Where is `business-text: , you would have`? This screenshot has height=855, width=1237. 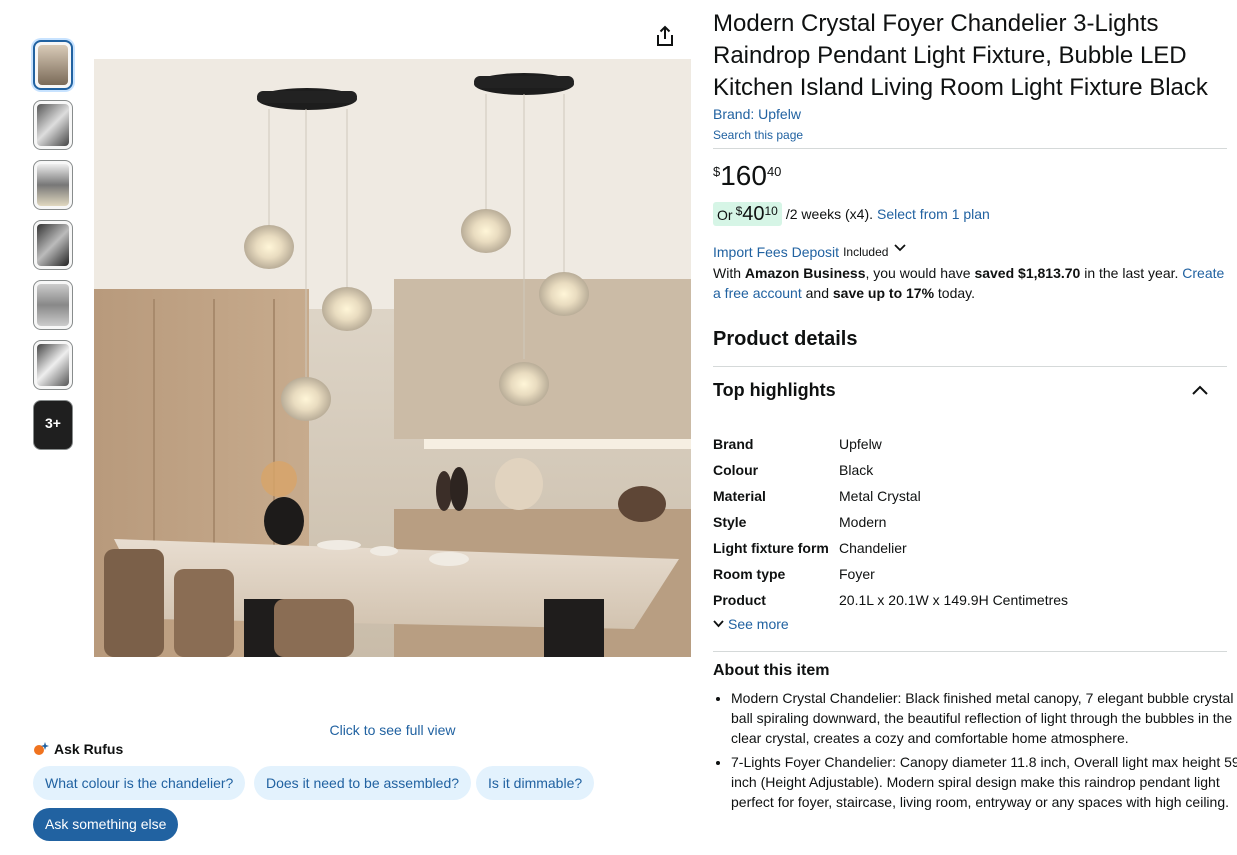
business-text: , you would have is located at coordinates (920, 273).